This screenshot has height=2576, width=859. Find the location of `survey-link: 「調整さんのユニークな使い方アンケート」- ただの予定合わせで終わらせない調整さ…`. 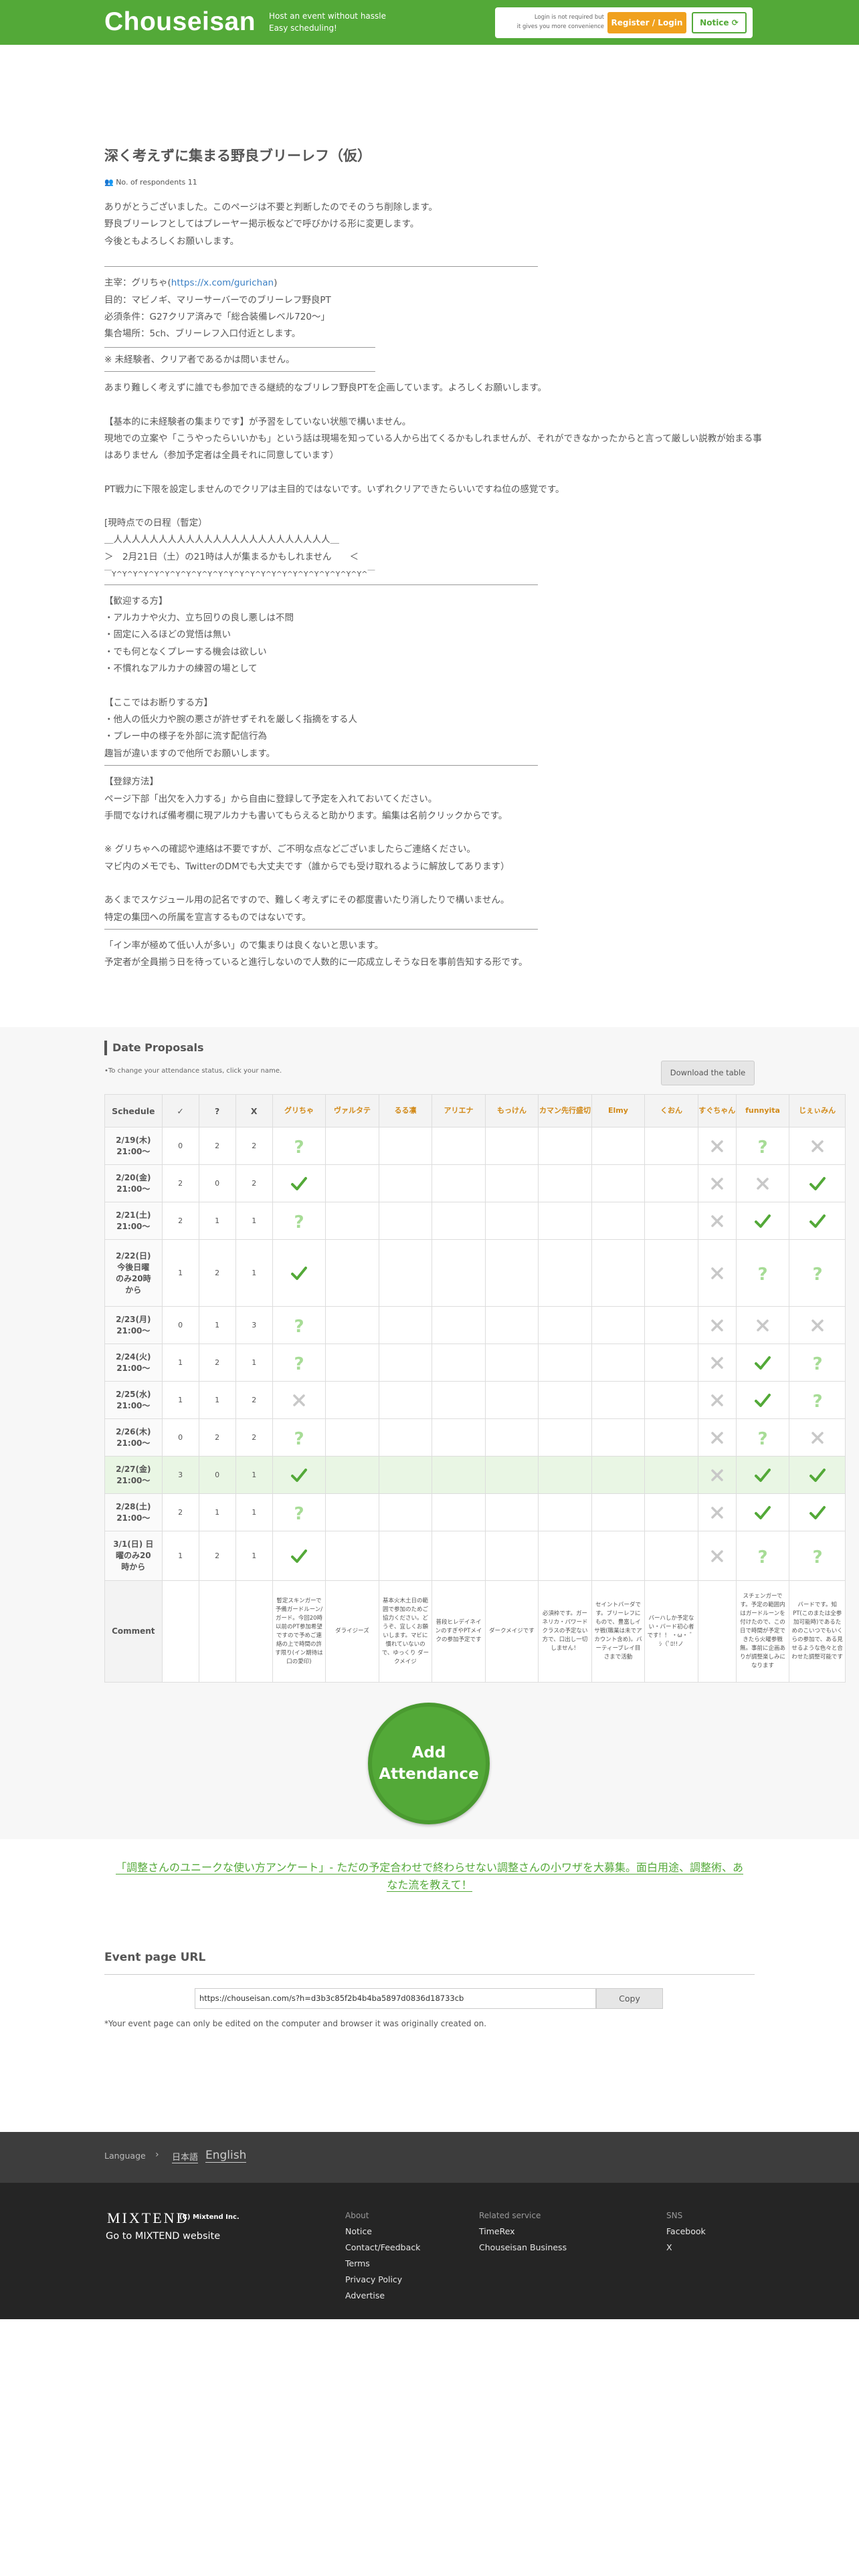

survey-link: 「調整さんのユニークな使い方アンケート」- ただの予定合わせで終わらせない調整さ… is located at coordinates (429, 1876).